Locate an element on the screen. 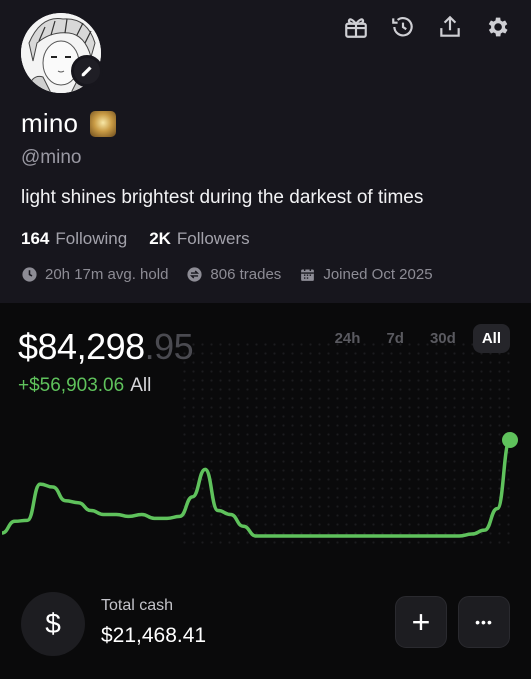 This screenshot has width=531, height=679. current-value-point is located at coordinates (510, 440).